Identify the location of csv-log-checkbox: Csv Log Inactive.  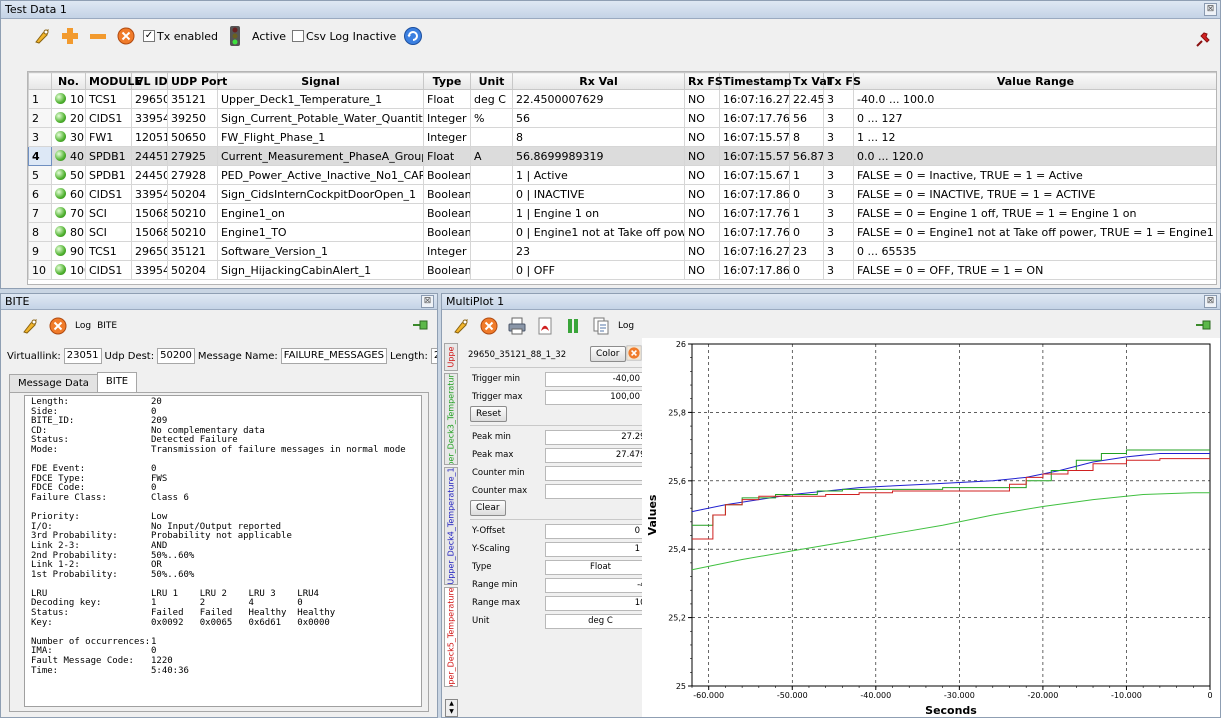
(344, 36).